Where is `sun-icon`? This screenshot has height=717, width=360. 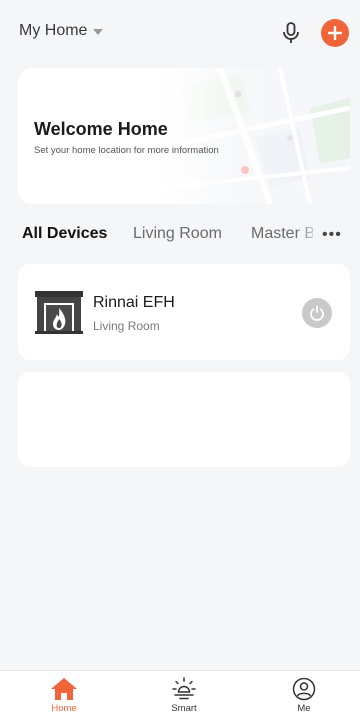 sun-icon is located at coordinates (184, 688).